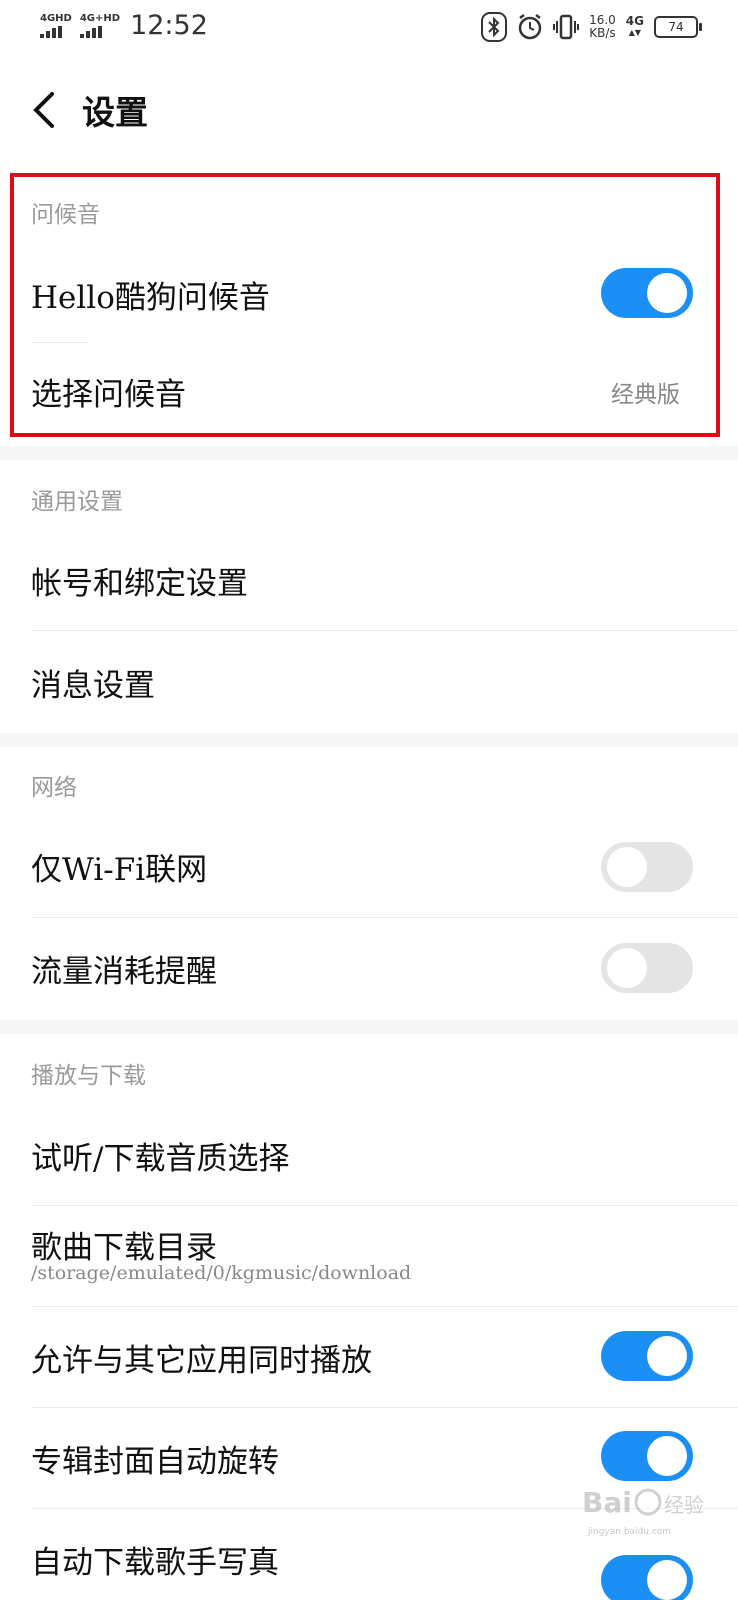 This screenshot has width=738, height=1600. I want to click on battery-icon: 74, so click(678, 27).